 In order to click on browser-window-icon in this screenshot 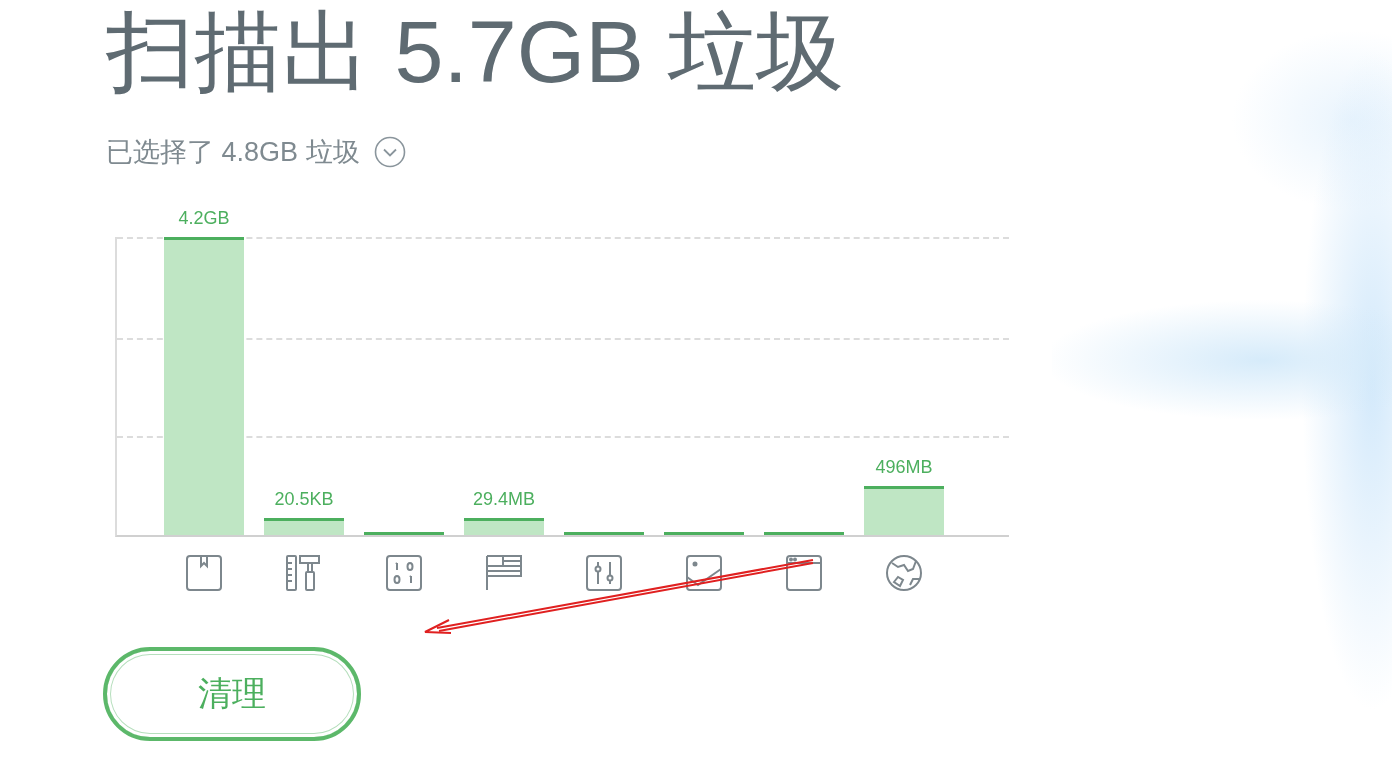, I will do `click(804, 573)`.